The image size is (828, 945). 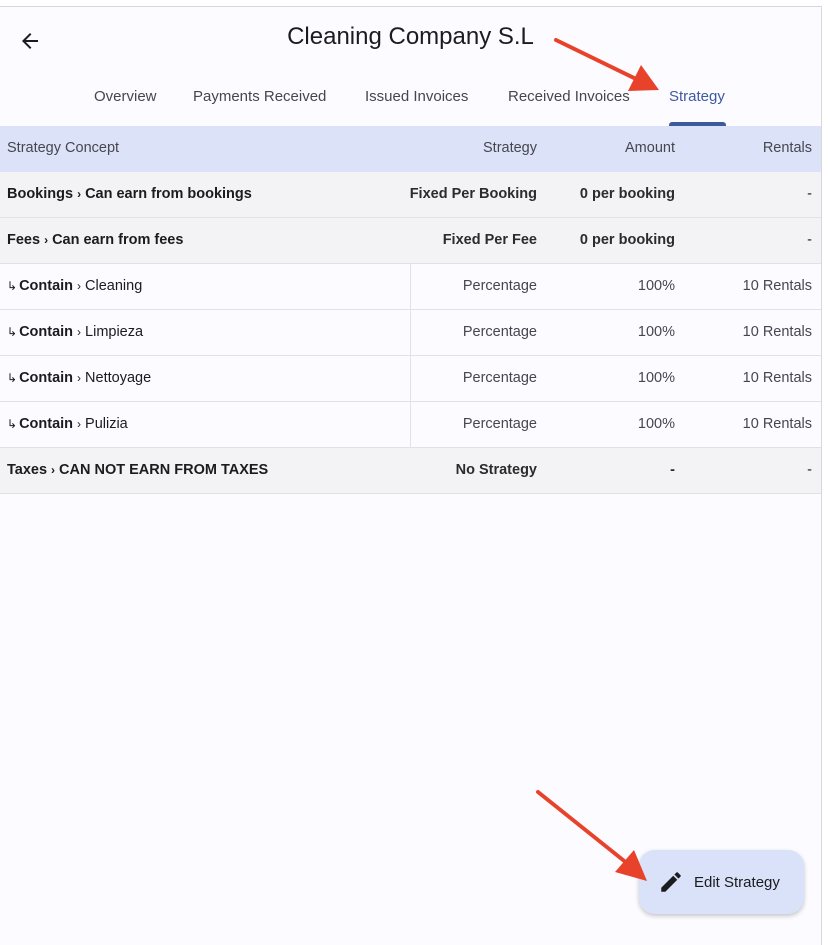 What do you see at coordinates (569, 96) in the screenshot?
I see `tab-received-invoices: Received Invoices` at bounding box center [569, 96].